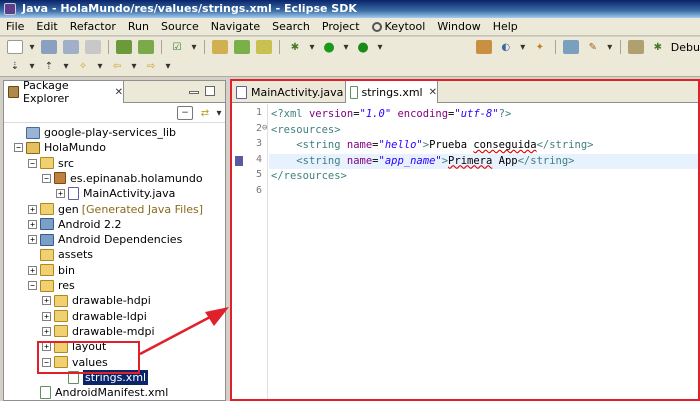 The width and height of the screenshot is (700, 401). What do you see at coordinates (593, 47) in the screenshot?
I see `pen-icon: ✎` at bounding box center [593, 47].